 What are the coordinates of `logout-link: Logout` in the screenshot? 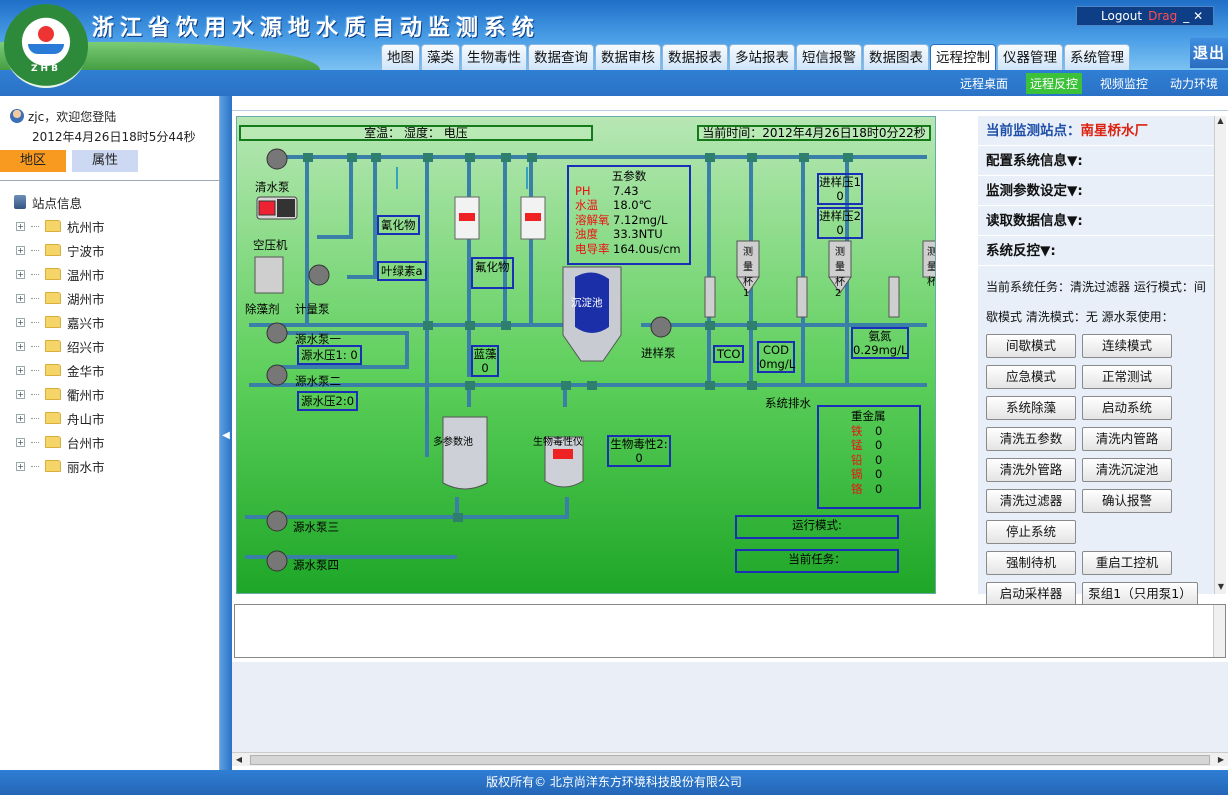 It's located at (1121, 16).